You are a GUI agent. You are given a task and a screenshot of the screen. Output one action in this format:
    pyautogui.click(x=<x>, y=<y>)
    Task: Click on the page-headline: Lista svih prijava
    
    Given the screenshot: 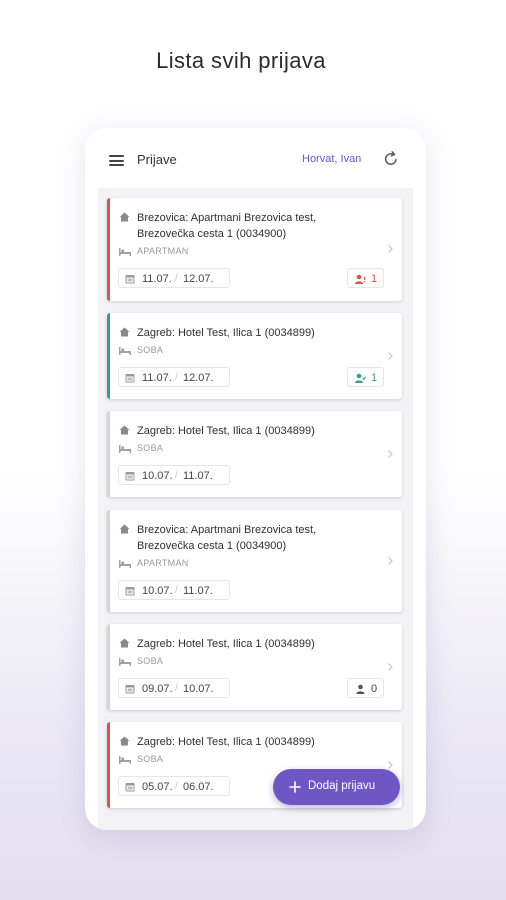 What is the action you would take?
    pyautogui.click(x=241, y=60)
    